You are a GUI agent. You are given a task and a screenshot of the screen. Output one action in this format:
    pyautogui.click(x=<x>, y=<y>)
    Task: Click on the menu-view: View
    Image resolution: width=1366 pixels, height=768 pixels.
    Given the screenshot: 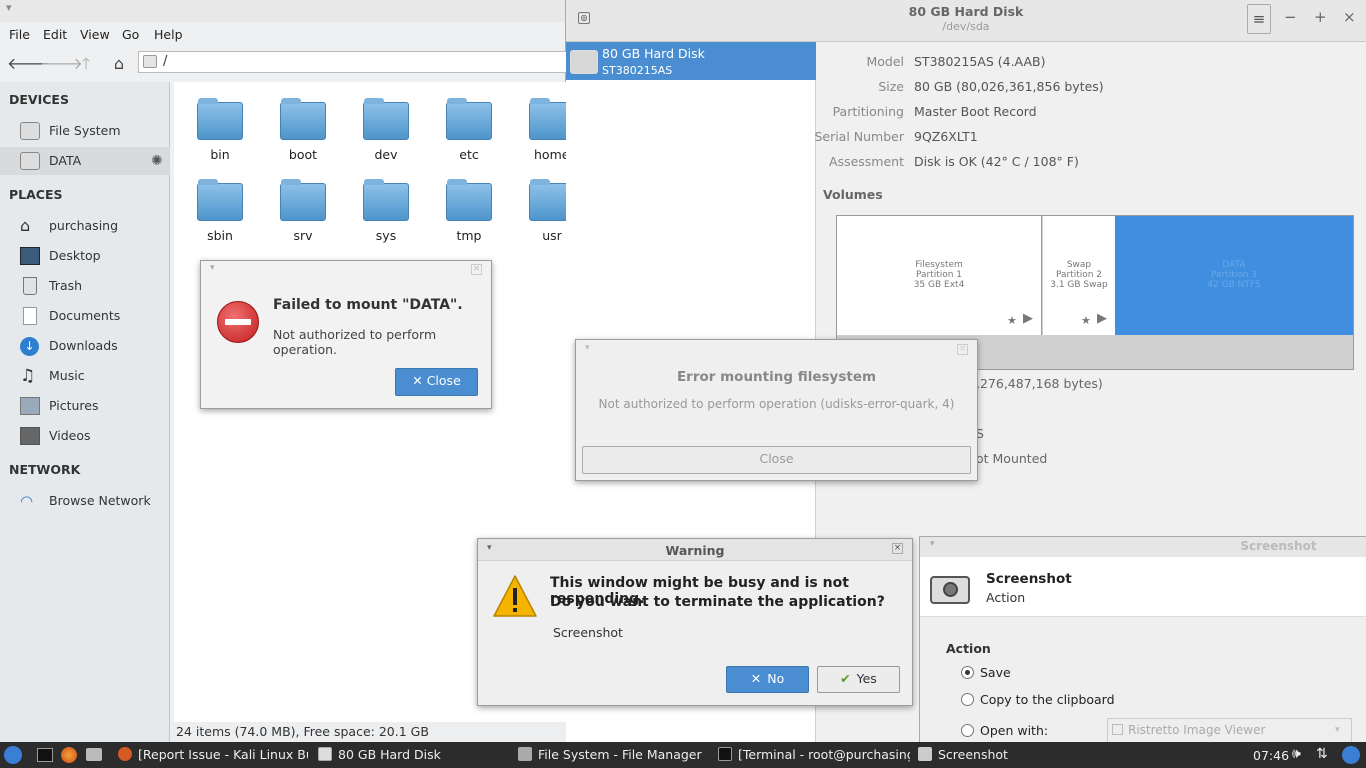 What is the action you would take?
    pyautogui.click(x=95, y=34)
    